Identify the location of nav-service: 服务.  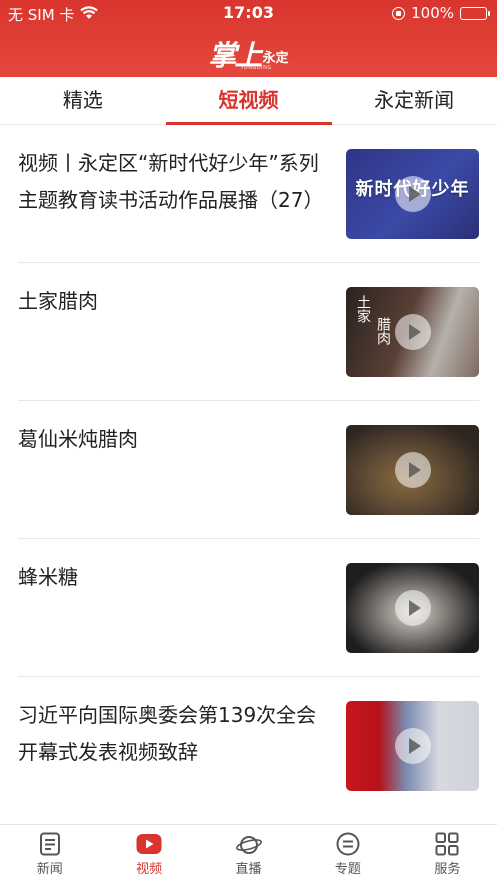
(447, 854).